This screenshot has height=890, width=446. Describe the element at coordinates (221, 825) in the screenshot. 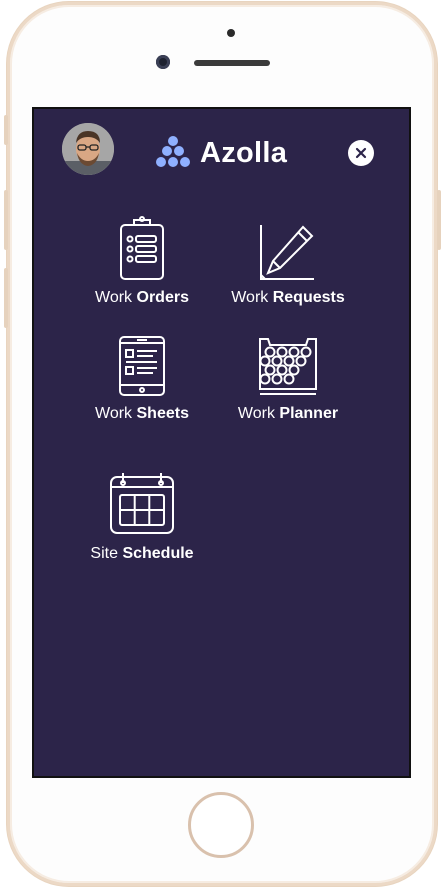

I see `home-button` at that location.